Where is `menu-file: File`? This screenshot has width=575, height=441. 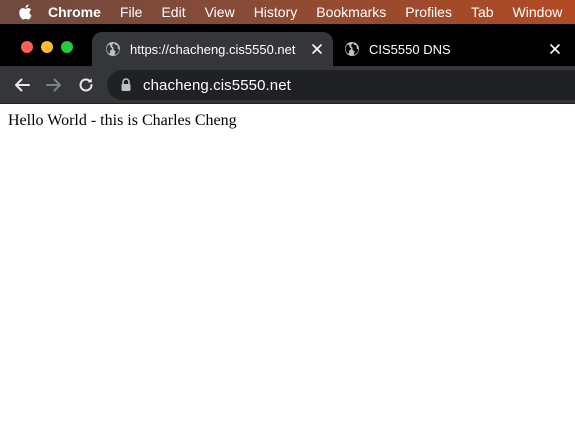 menu-file: File is located at coordinates (131, 12).